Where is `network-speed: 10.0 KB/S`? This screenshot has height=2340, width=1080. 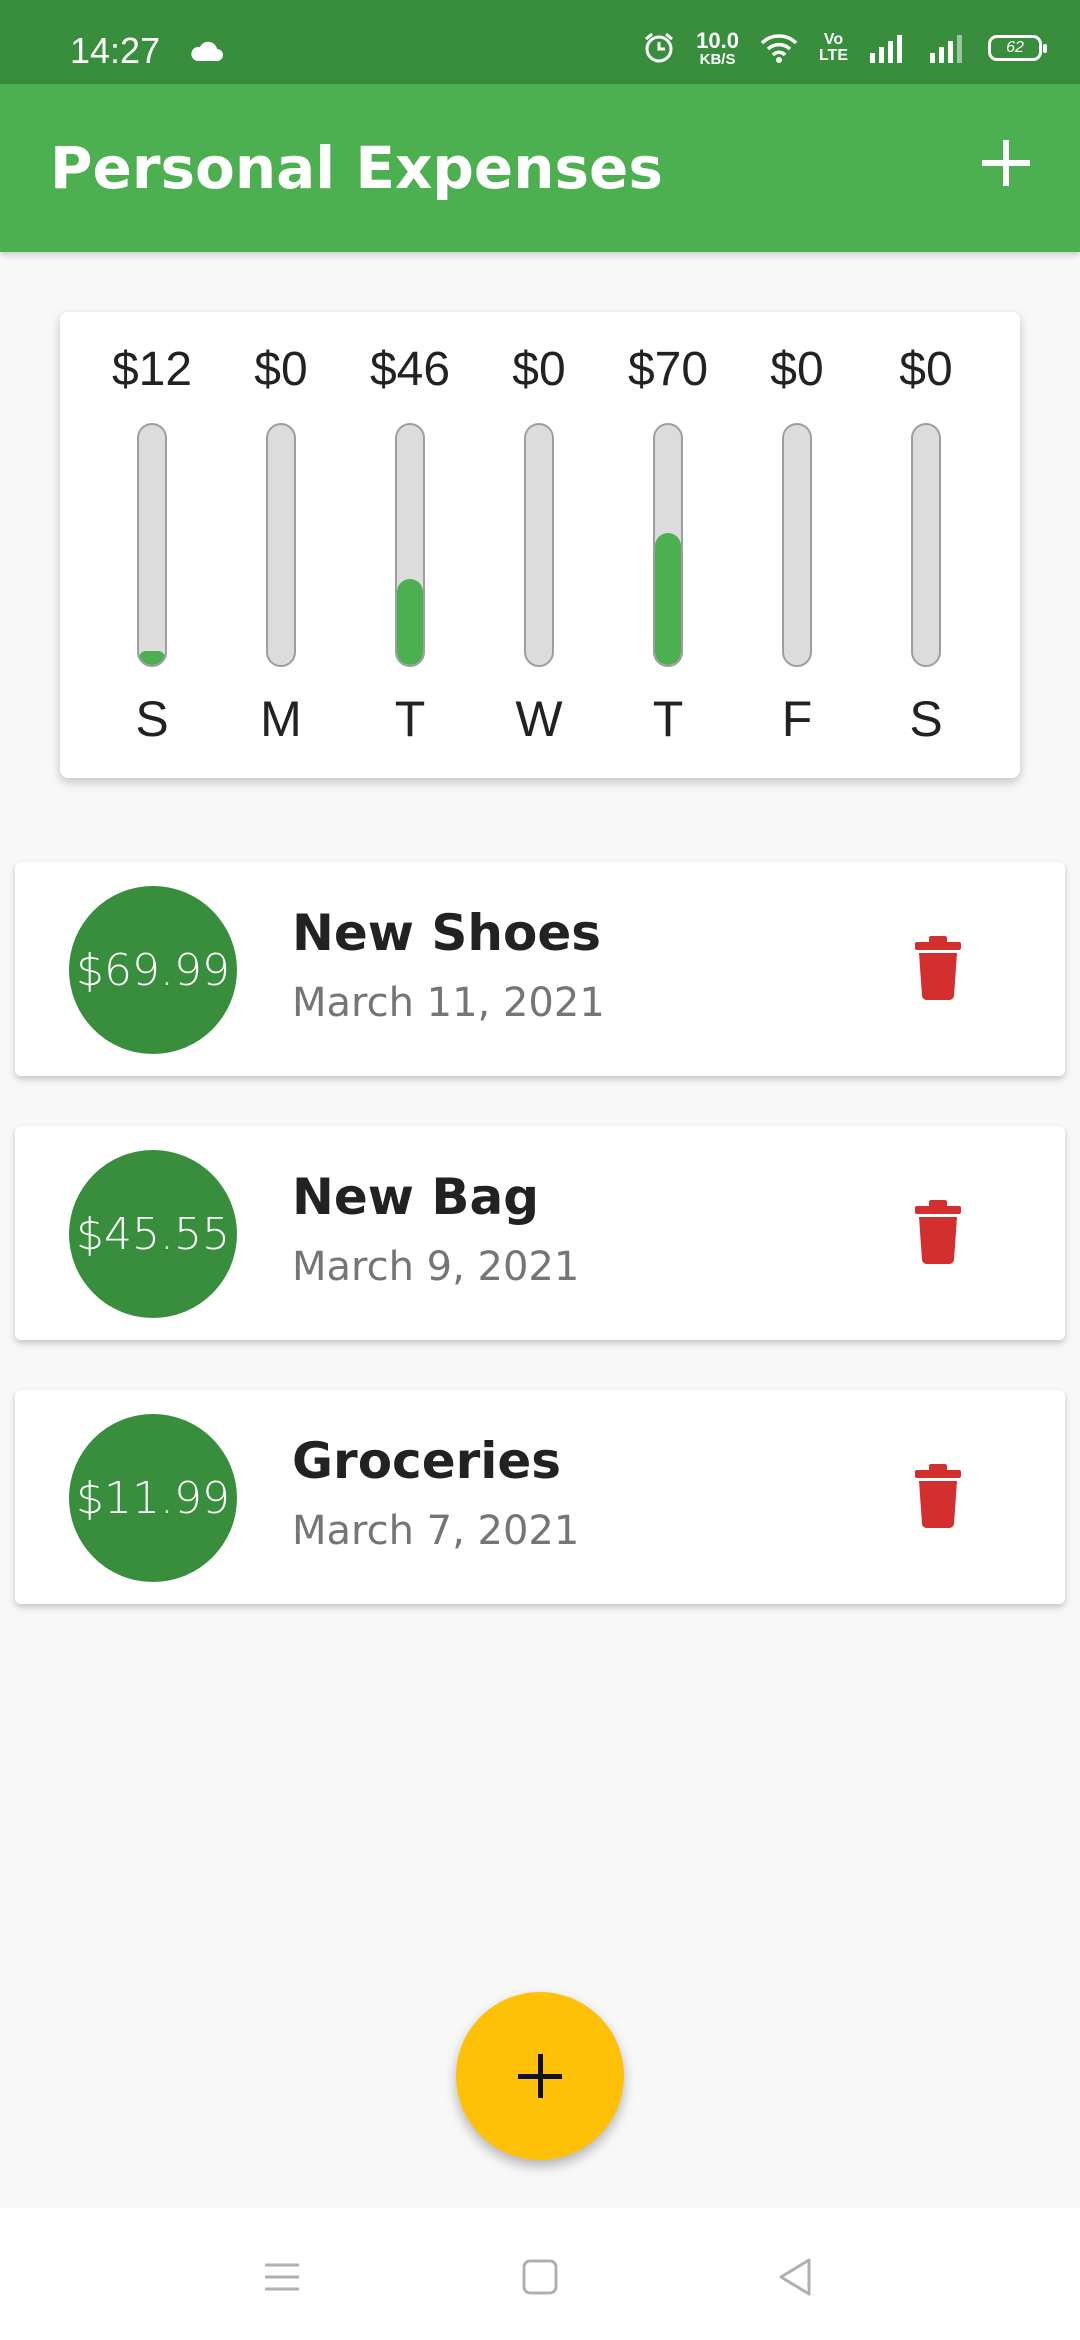
network-speed: 10.0 KB/S is located at coordinates (717, 47).